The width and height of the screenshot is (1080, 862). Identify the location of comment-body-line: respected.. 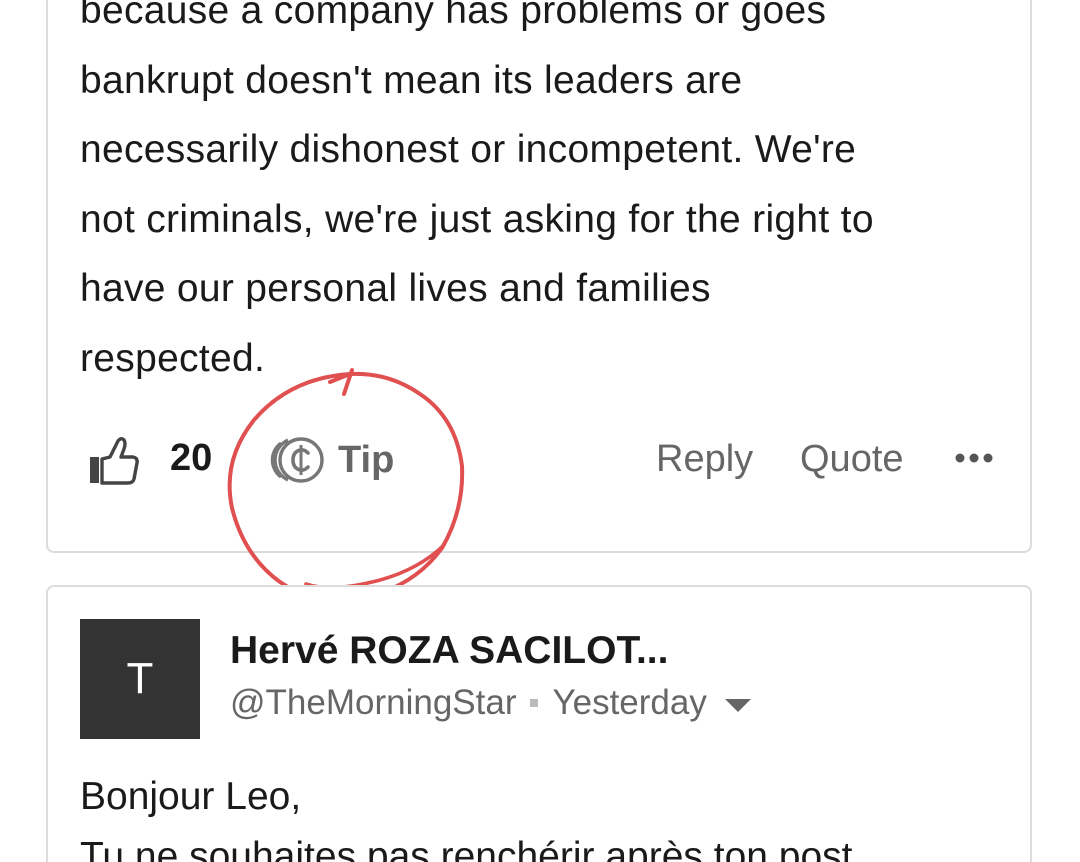
(173, 358).